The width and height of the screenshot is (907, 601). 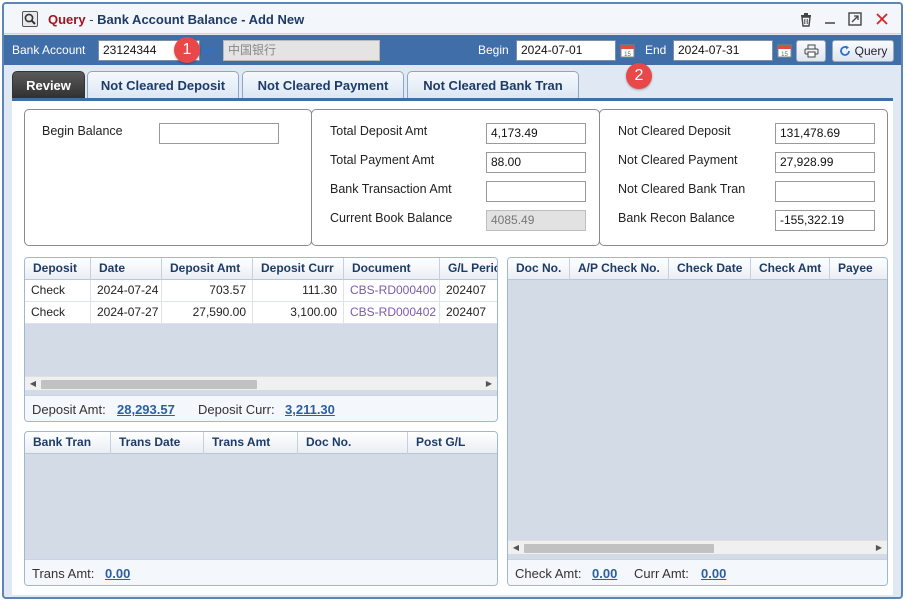 I want to click on deposit-curr-total: 3,211.30, so click(x=310, y=409).